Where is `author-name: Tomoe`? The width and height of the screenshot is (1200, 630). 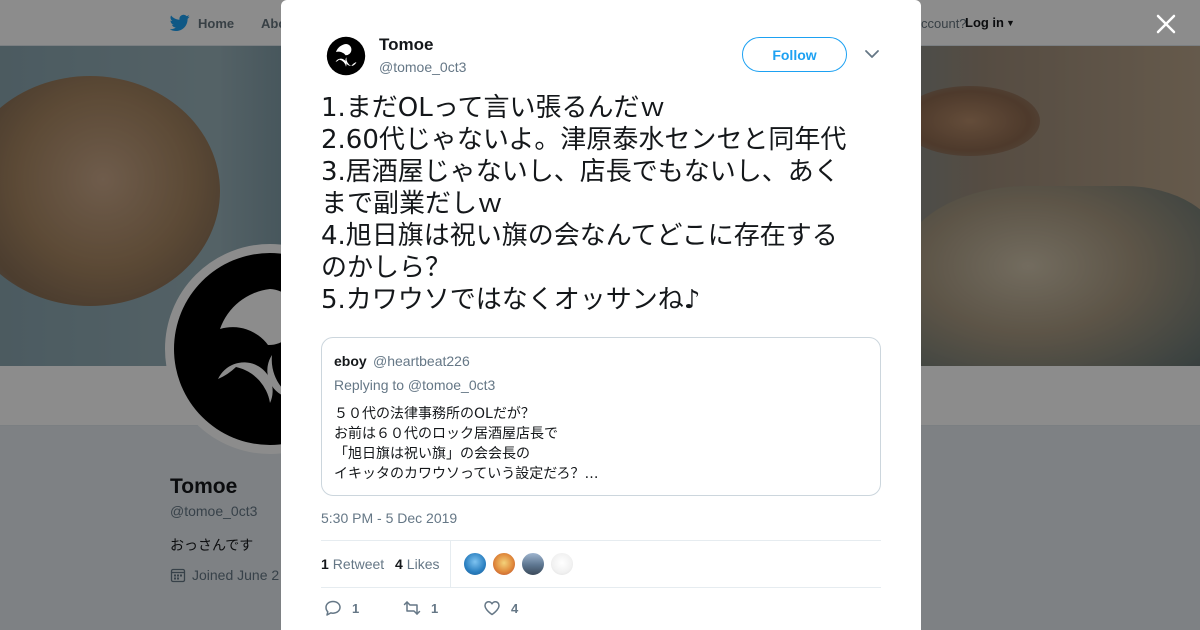
author-name: Tomoe is located at coordinates (406, 45).